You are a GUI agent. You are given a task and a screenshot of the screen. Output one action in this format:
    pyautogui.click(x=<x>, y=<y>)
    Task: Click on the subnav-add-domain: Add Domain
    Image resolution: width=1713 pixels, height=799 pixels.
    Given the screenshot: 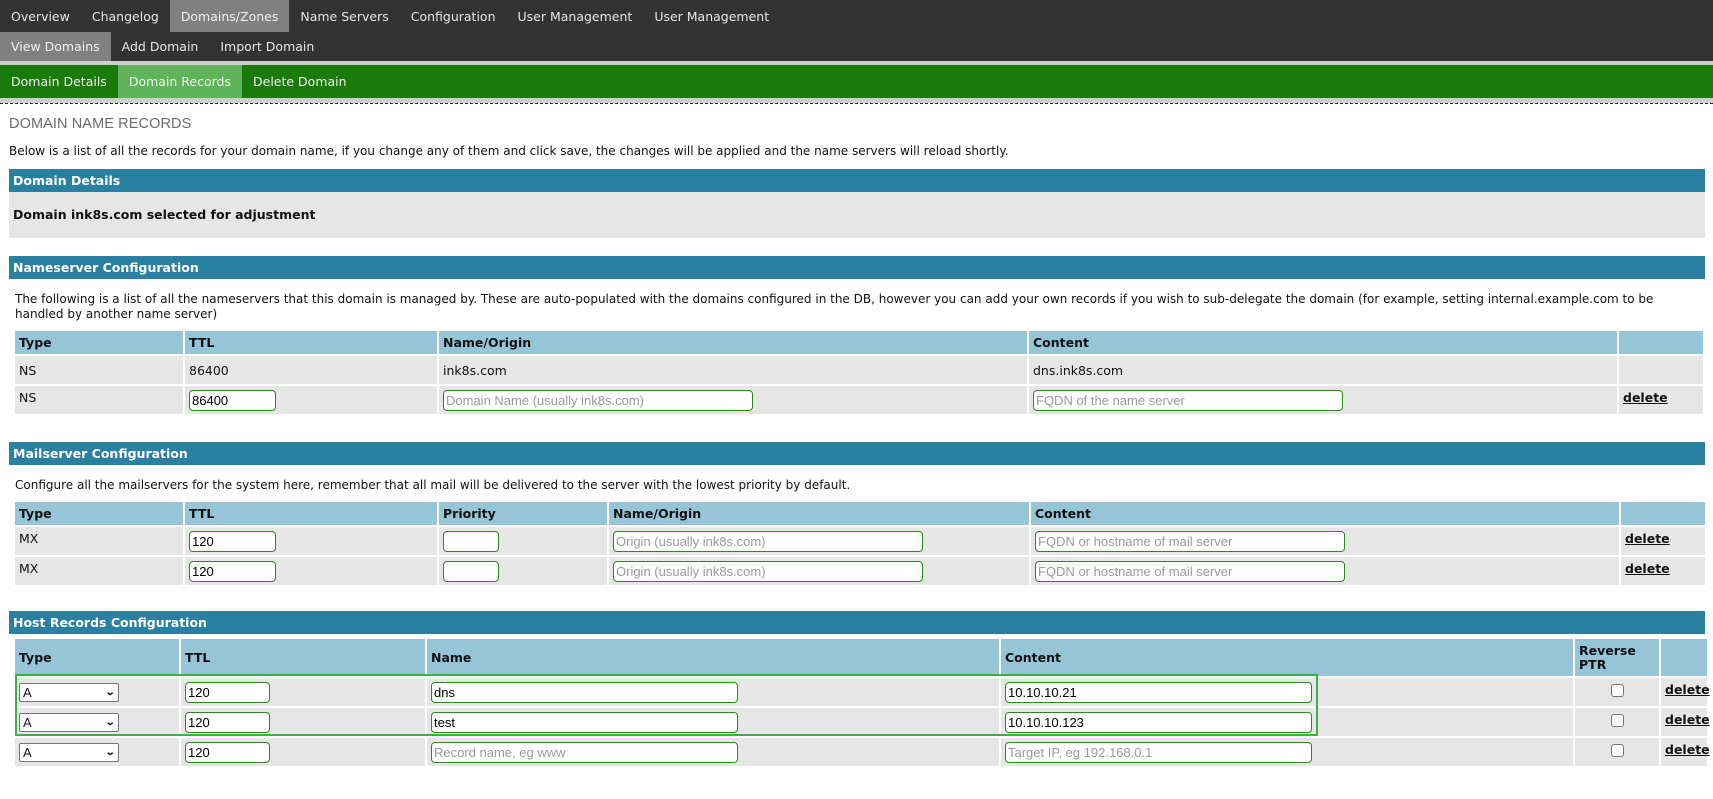 What is the action you would take?
    pyautogui.click(x=160, y=46)
    